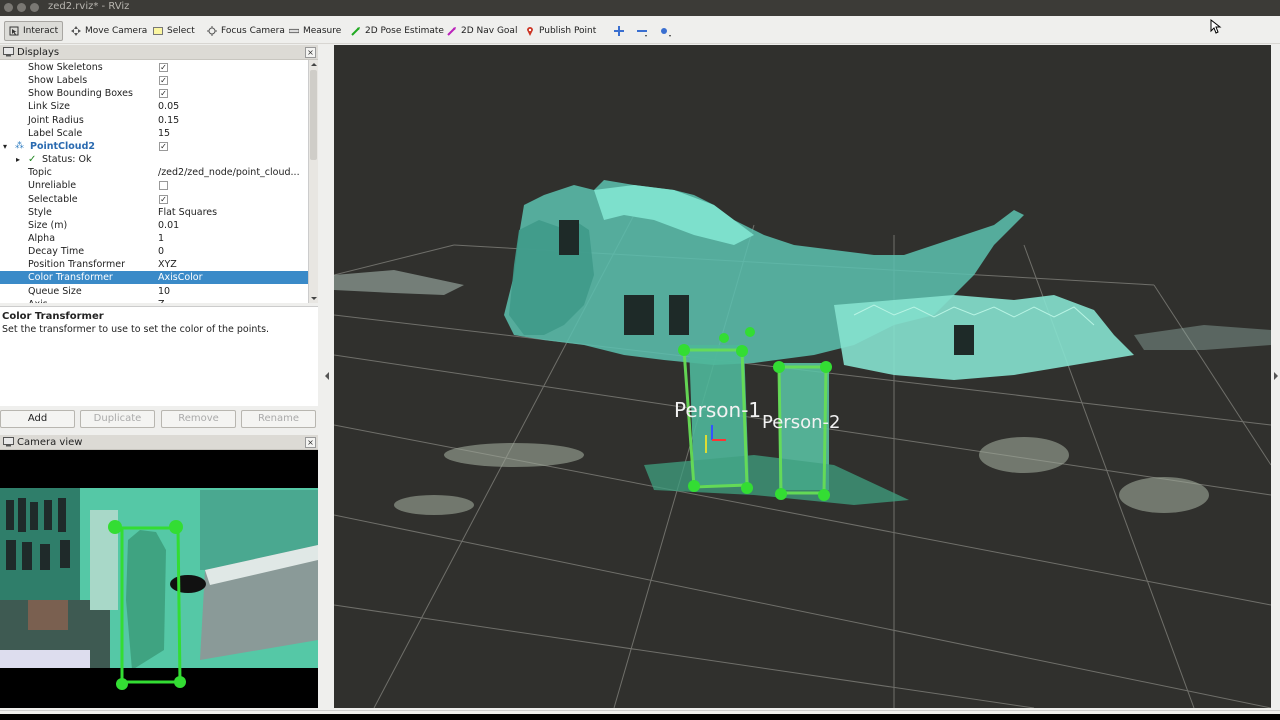 The width and height of the screenshot is (1280, 720). Describe the element at coordinates (154, 199) in the screenshot. I see `property-row: Selectable ✓` at that location.